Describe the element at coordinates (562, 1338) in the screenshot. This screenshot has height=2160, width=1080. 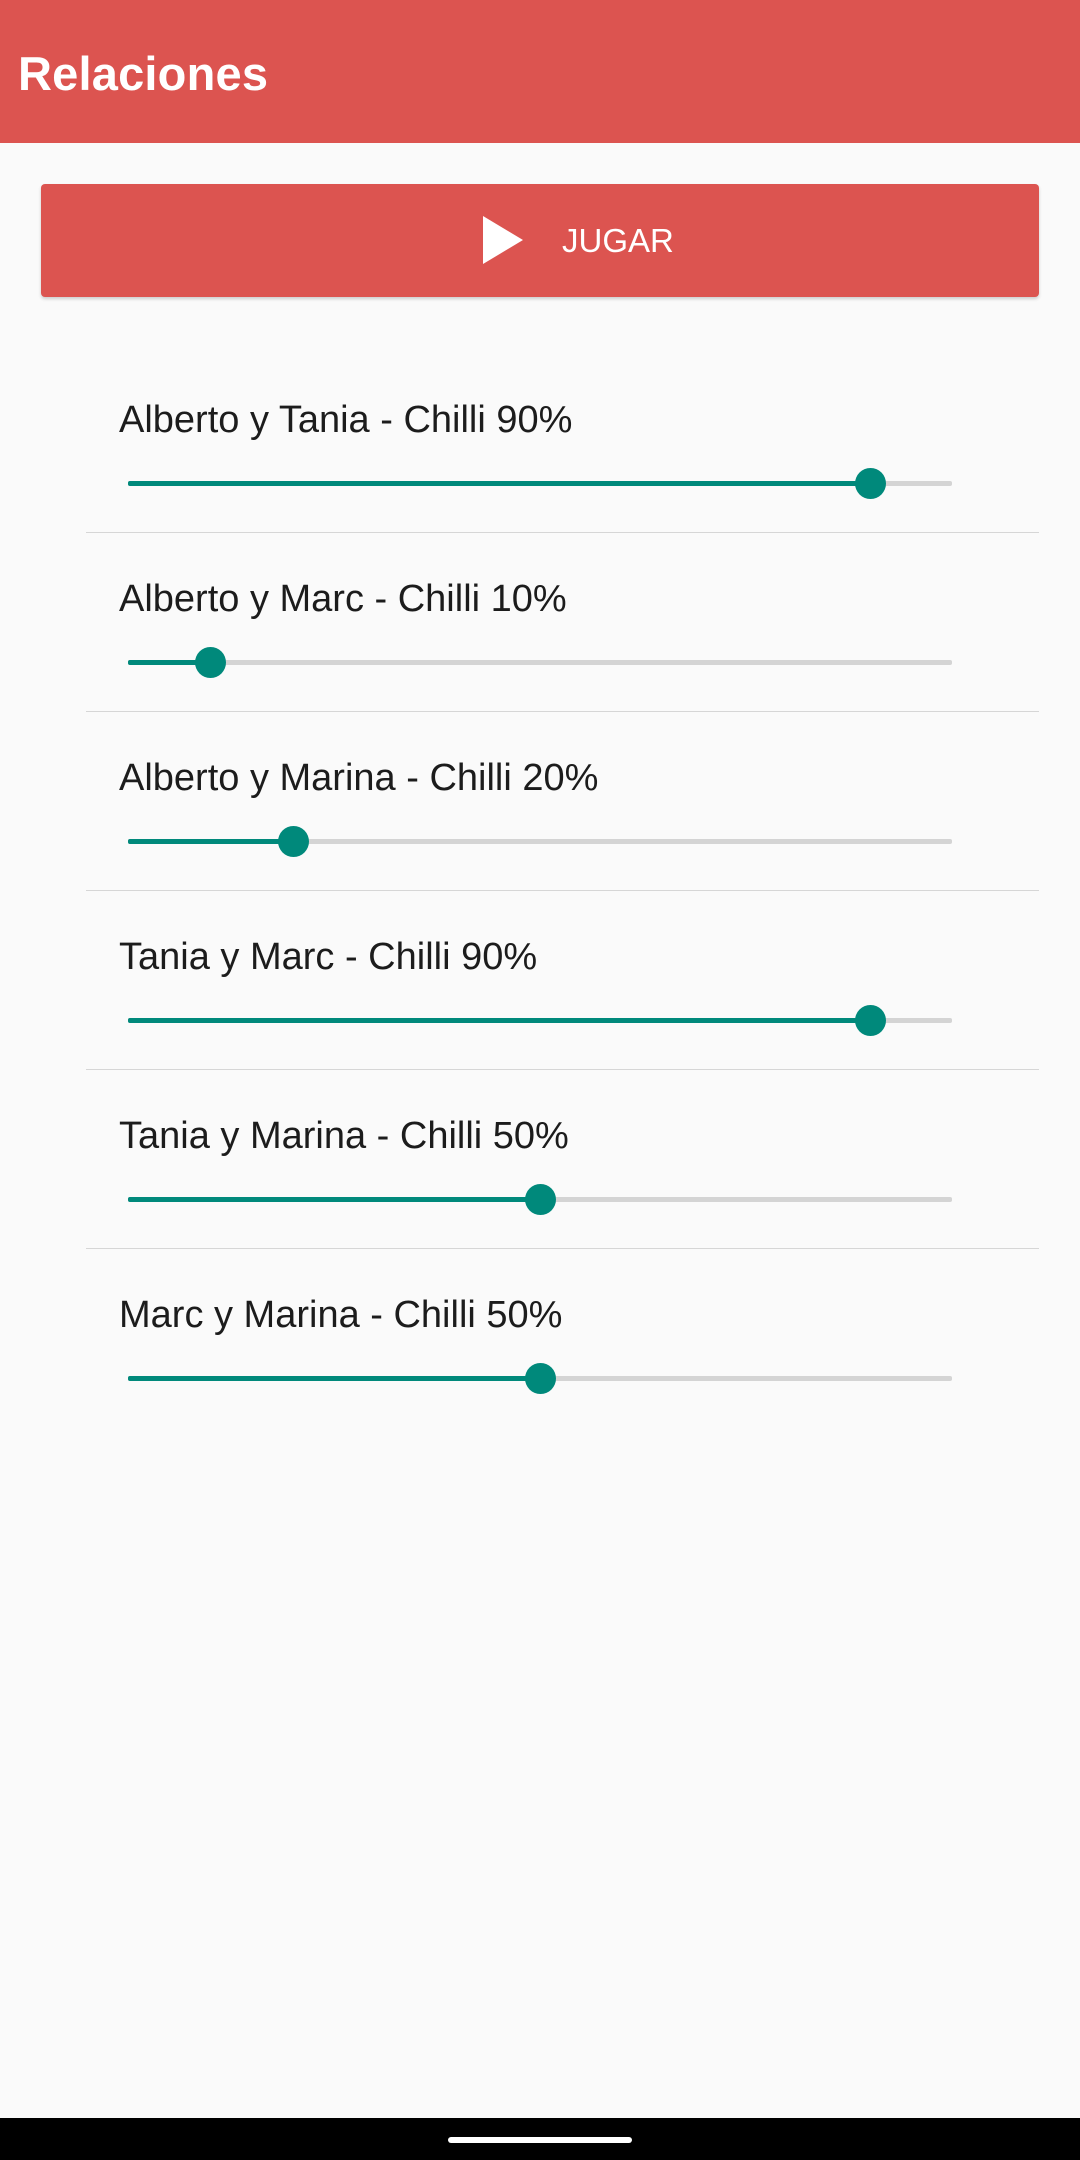
I see `relation-item: Marc y Marina - Chilli 50%` at that location.